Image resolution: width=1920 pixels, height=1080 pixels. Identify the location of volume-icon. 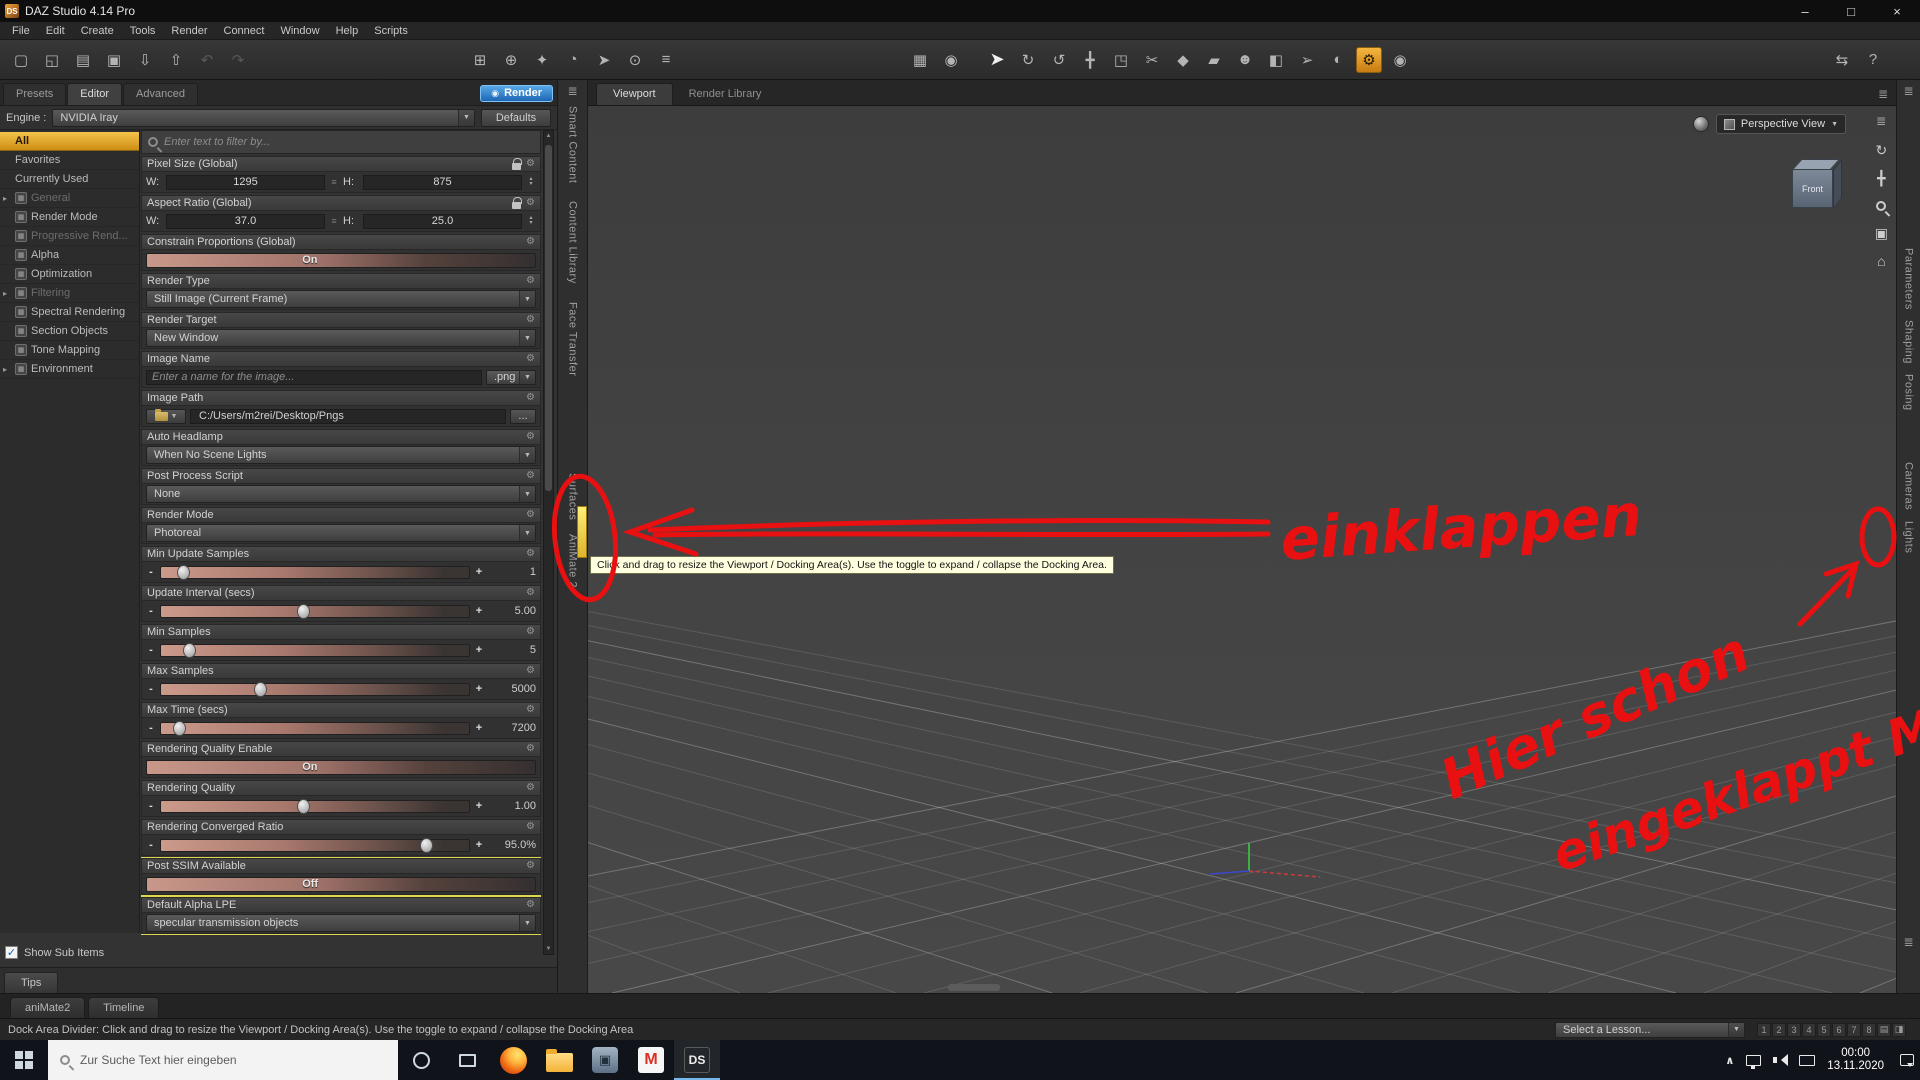
(1781, 1060).